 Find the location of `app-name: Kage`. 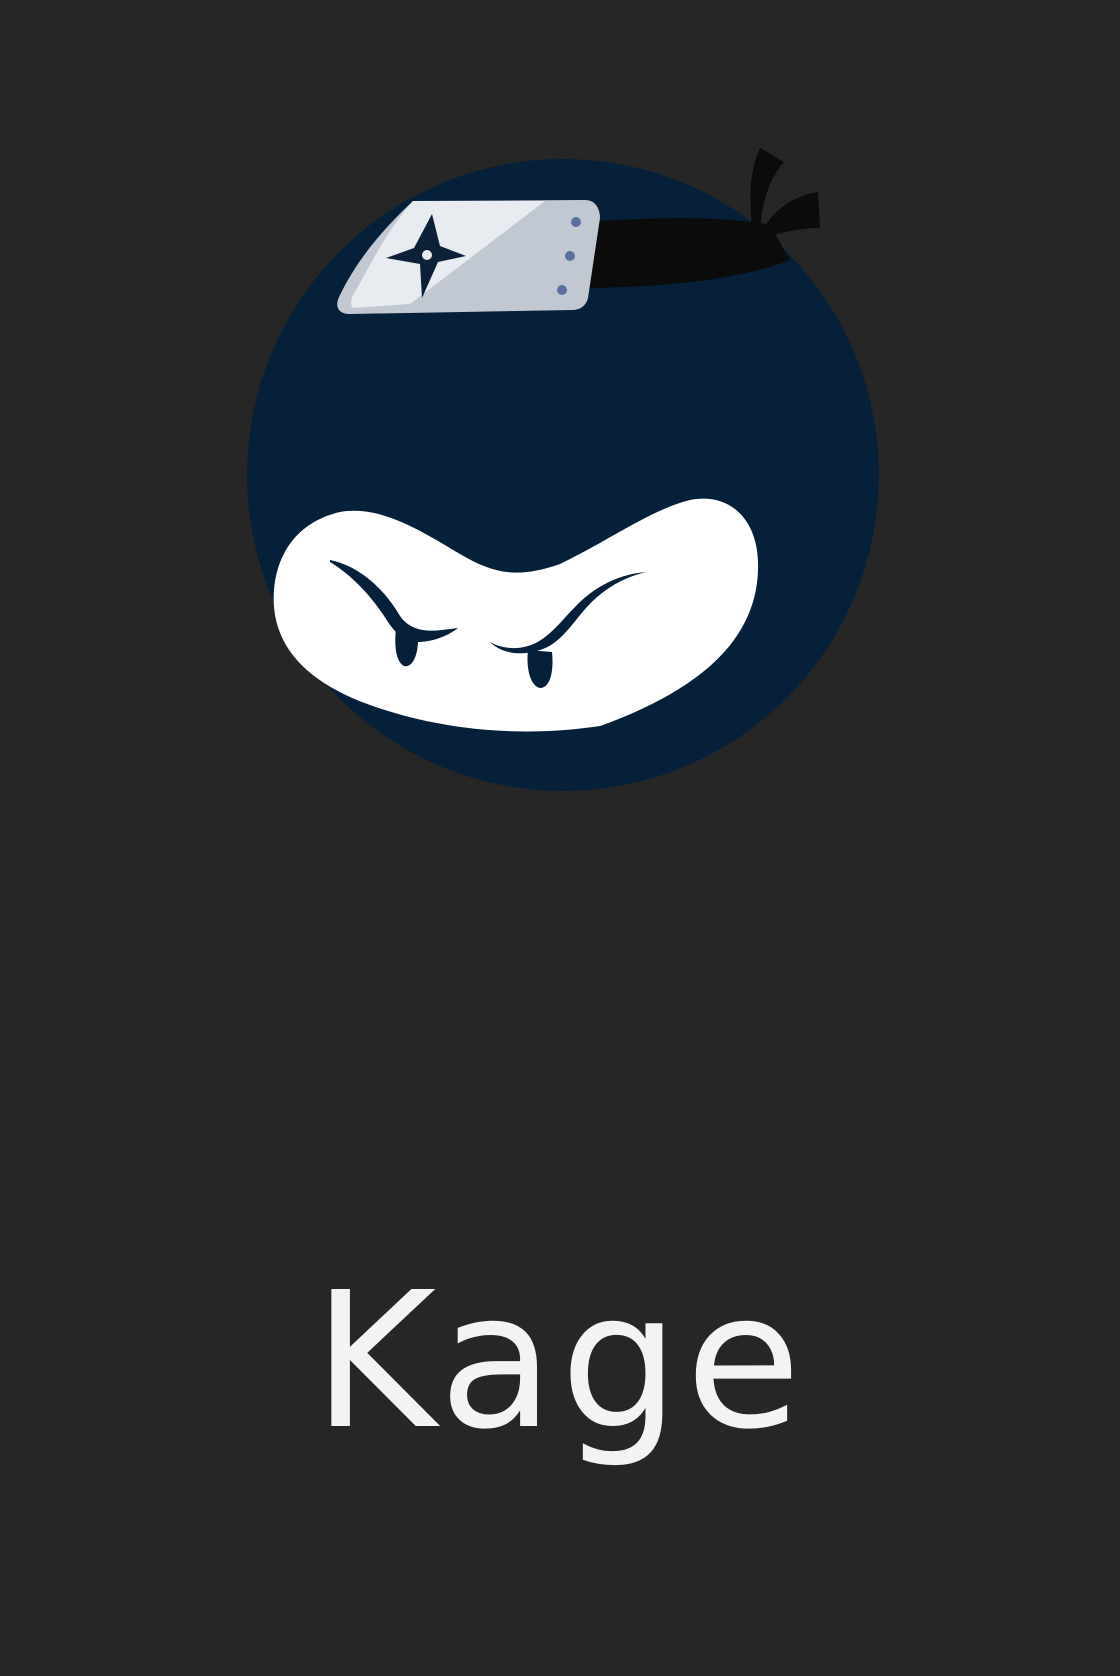

app-name: Kage is located at coordinates (560, 1361).